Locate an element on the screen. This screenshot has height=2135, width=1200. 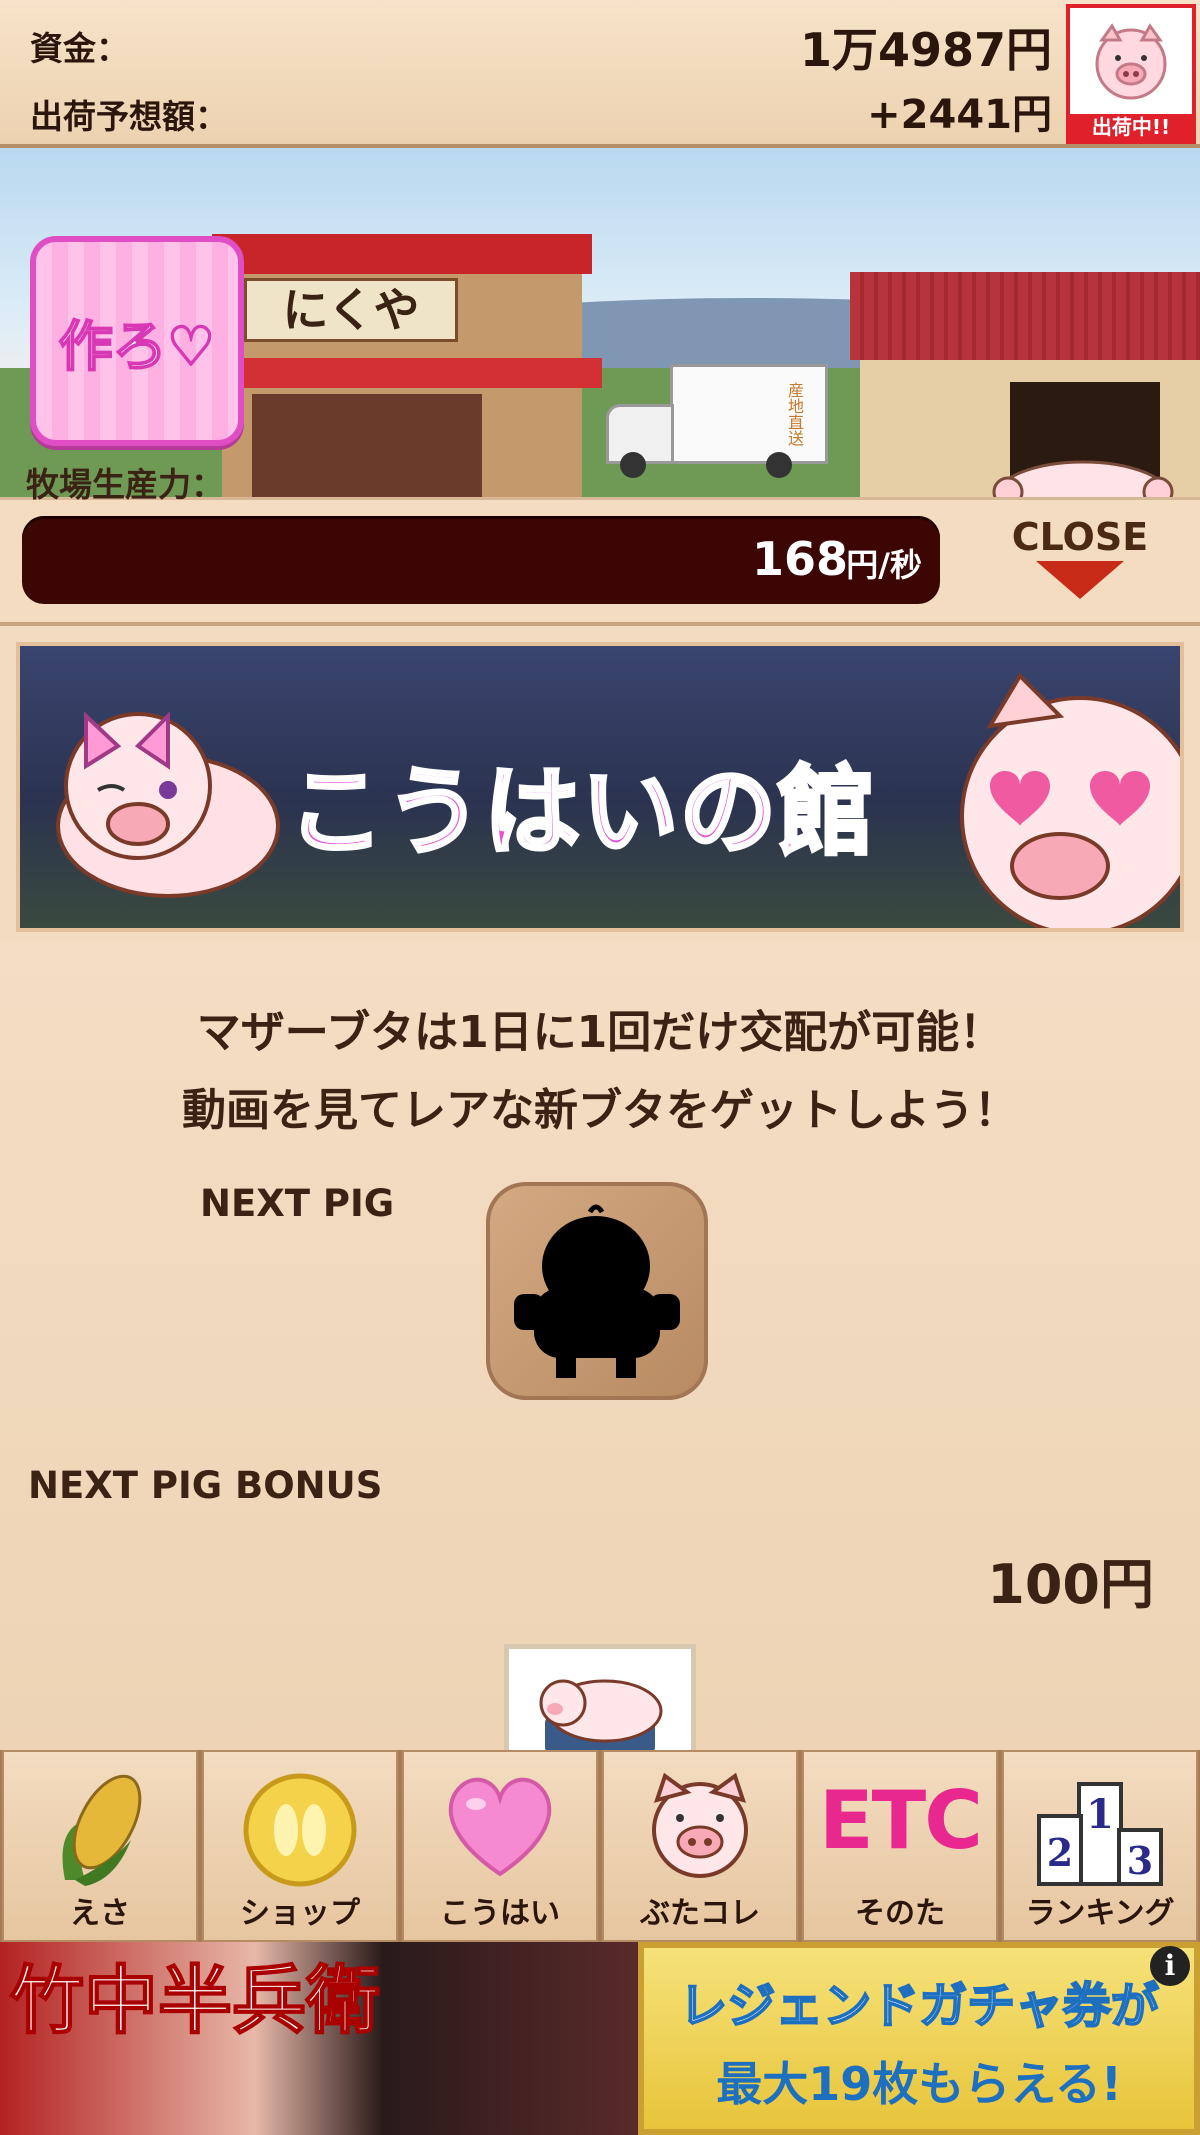
nav-feed-label: えさ is located at coordinates (100, 1913).